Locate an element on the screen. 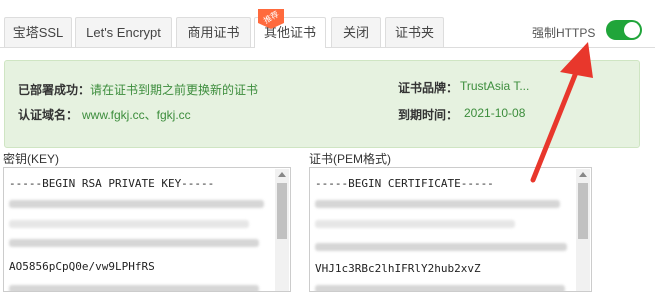 Image resolution: width=655 pixels, height=292 pixels. force-https-toggle is located at coordinates (624, 30).